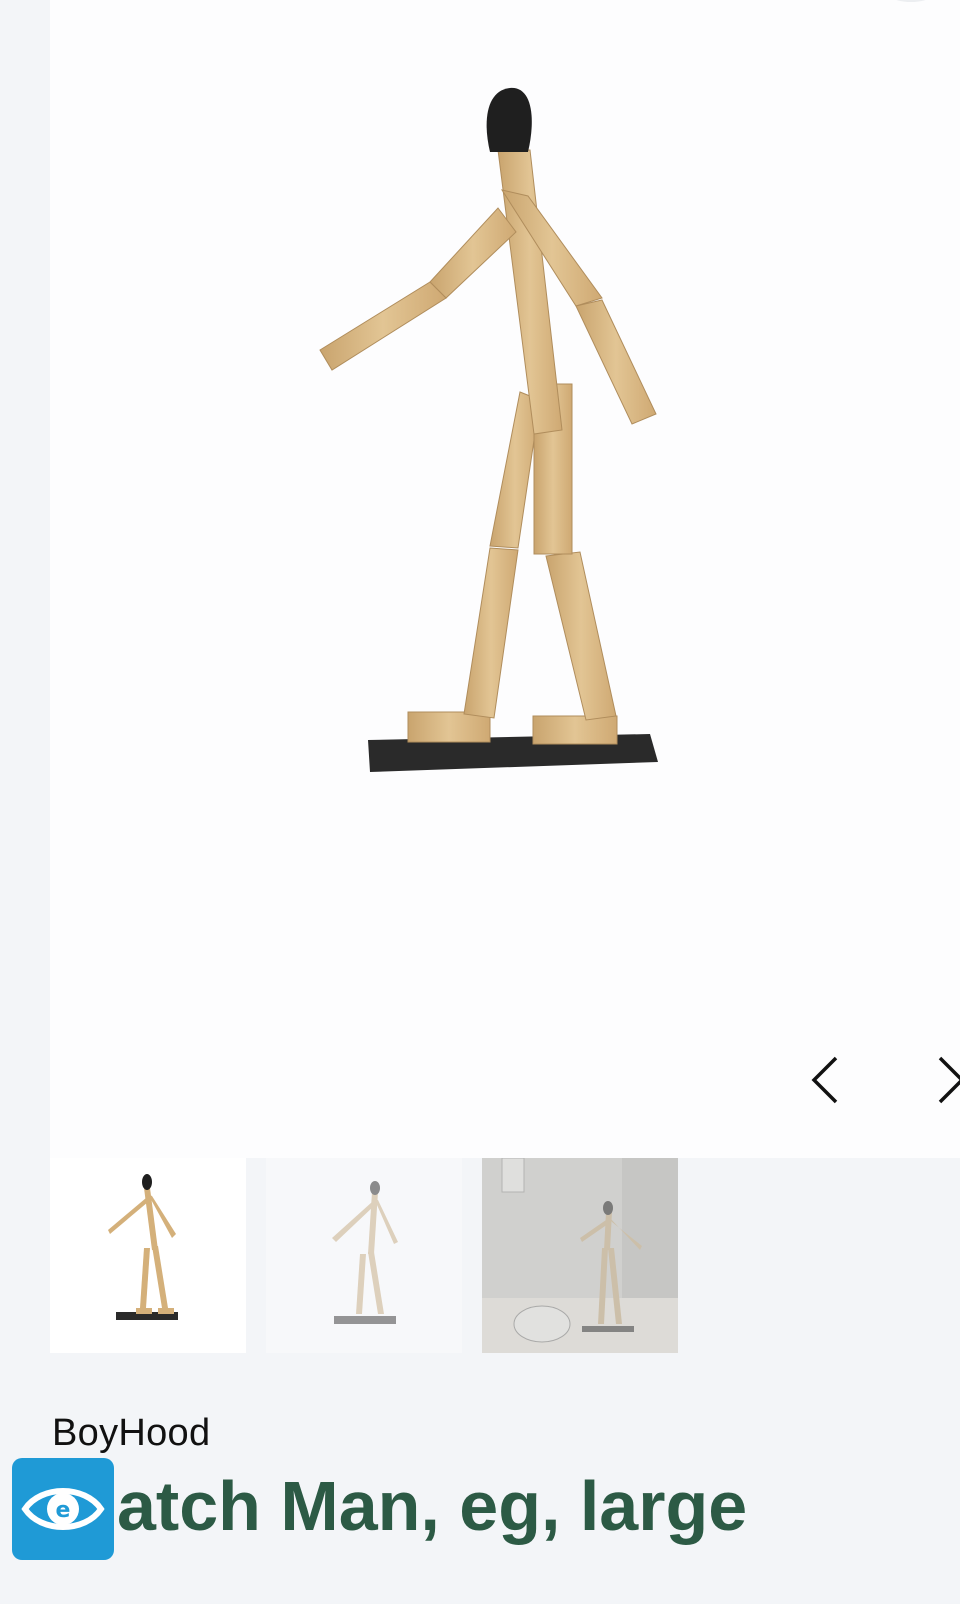 This screenshot has width=960, height=1604. I want to click on svg-text: e, so click(63, 1510).